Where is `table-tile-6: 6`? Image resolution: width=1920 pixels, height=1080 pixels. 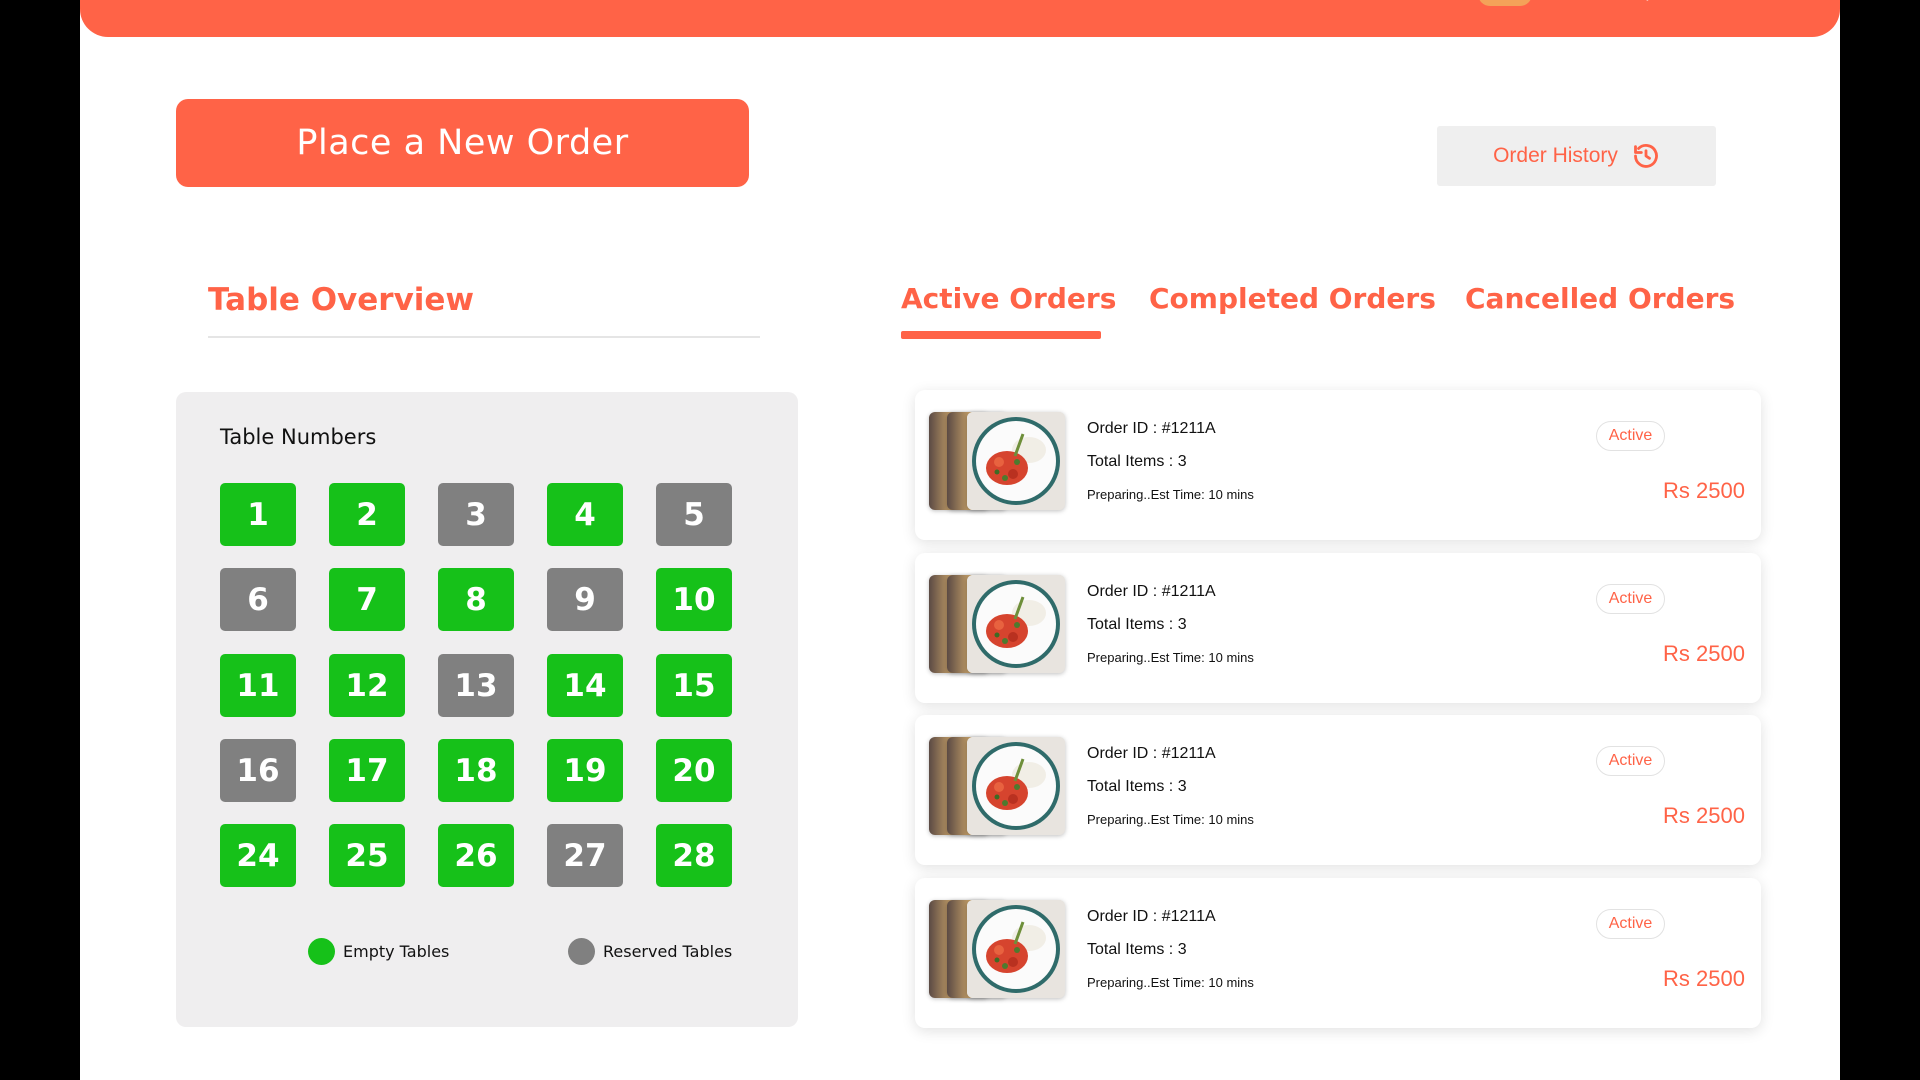 table-tile-6: 6 is located at coordinates (258, 599).